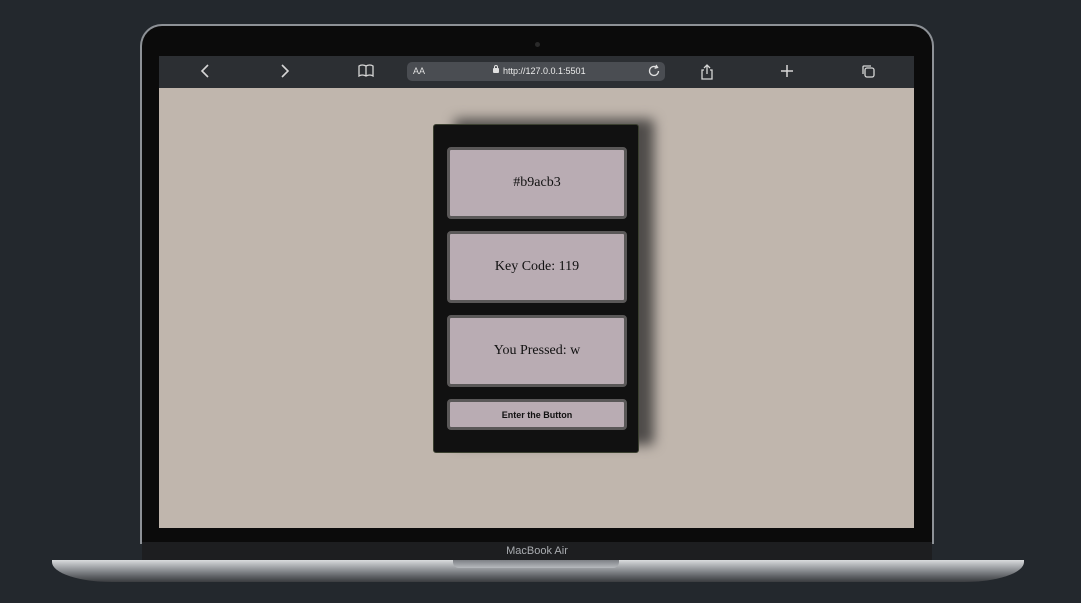 The image size is (1081, 603). Describe the element at coordinates (419, 71) in the screenshot. I see `text-size-button: AA` at that location.